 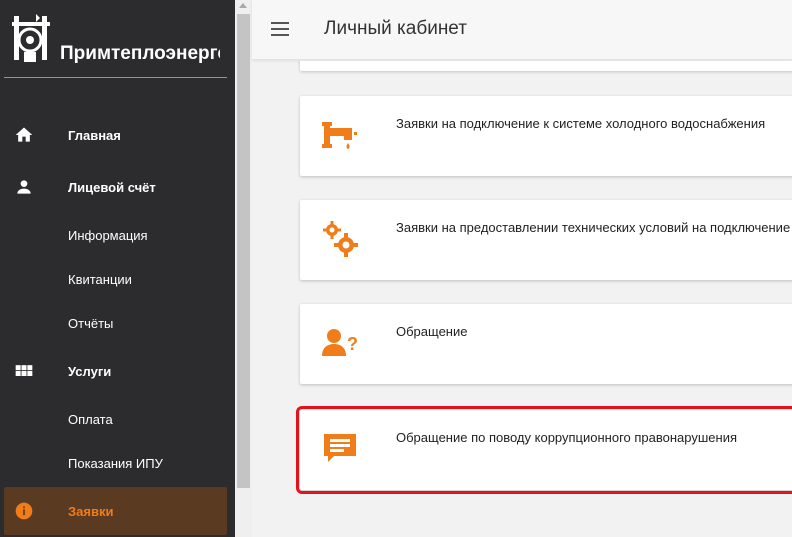 I want to click on card-title: Обращение, so click(x=432, y=331).